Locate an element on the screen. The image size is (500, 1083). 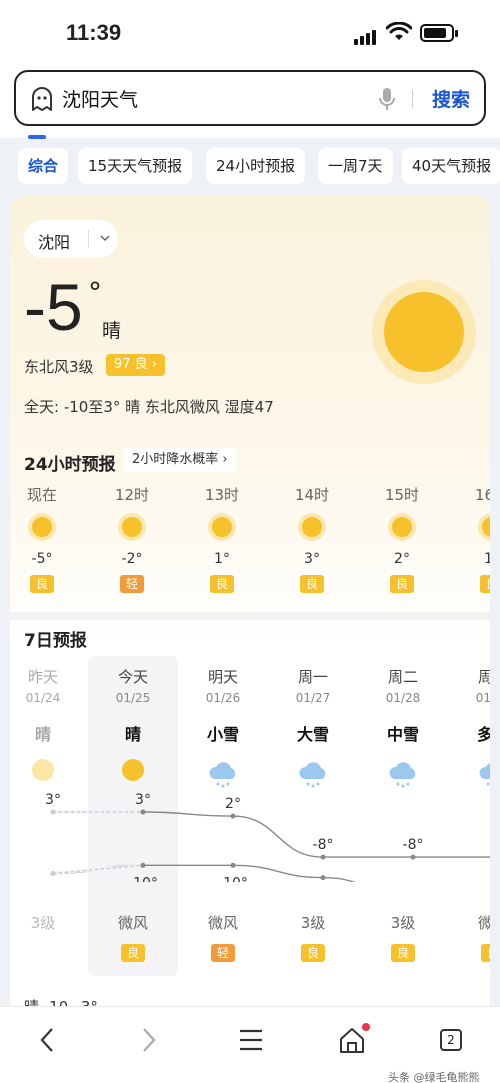
air-quality-badge: 轻 is located at coordinates (131, 584).